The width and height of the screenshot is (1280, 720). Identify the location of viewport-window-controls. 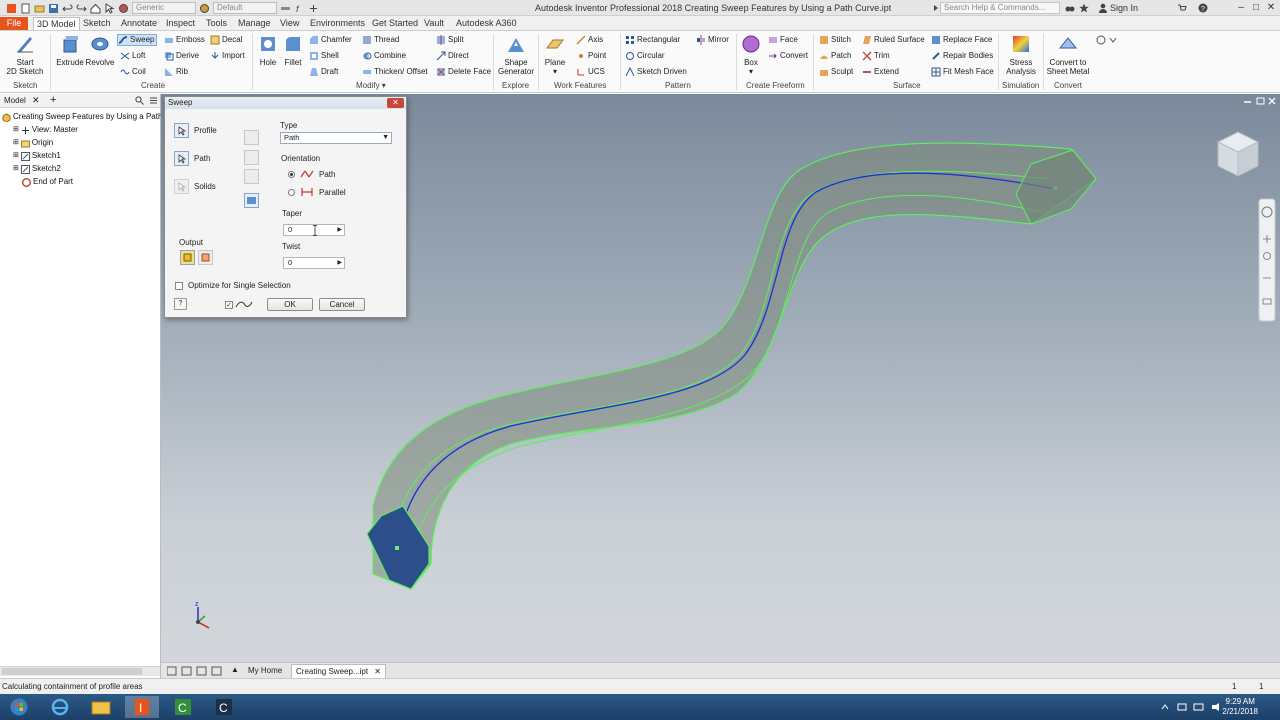
(1260, 101).